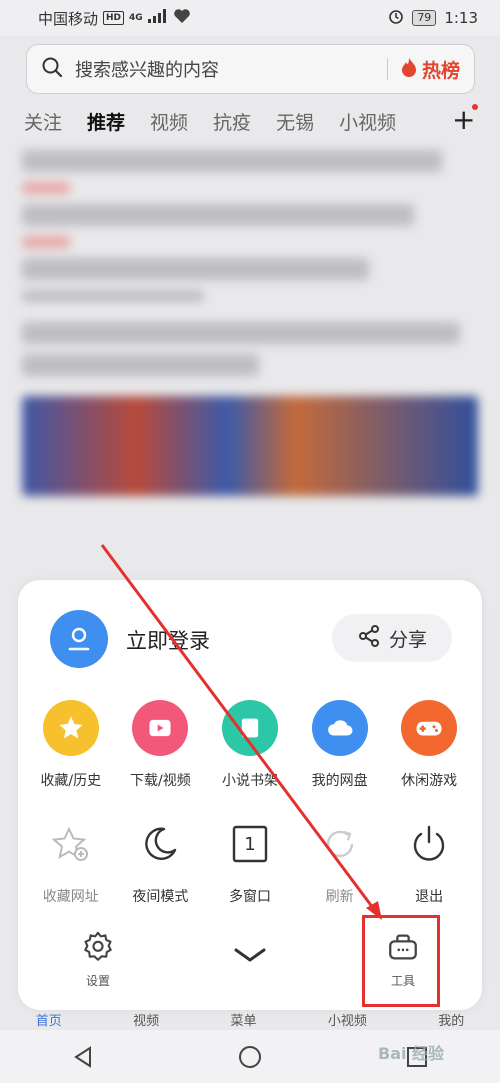 Image resolution: width=500 pixels, height=1083 pixels. Describe the element at coordinates (106, 121) in the screenshot. I see `tab-recommend: 推荐` at that location.